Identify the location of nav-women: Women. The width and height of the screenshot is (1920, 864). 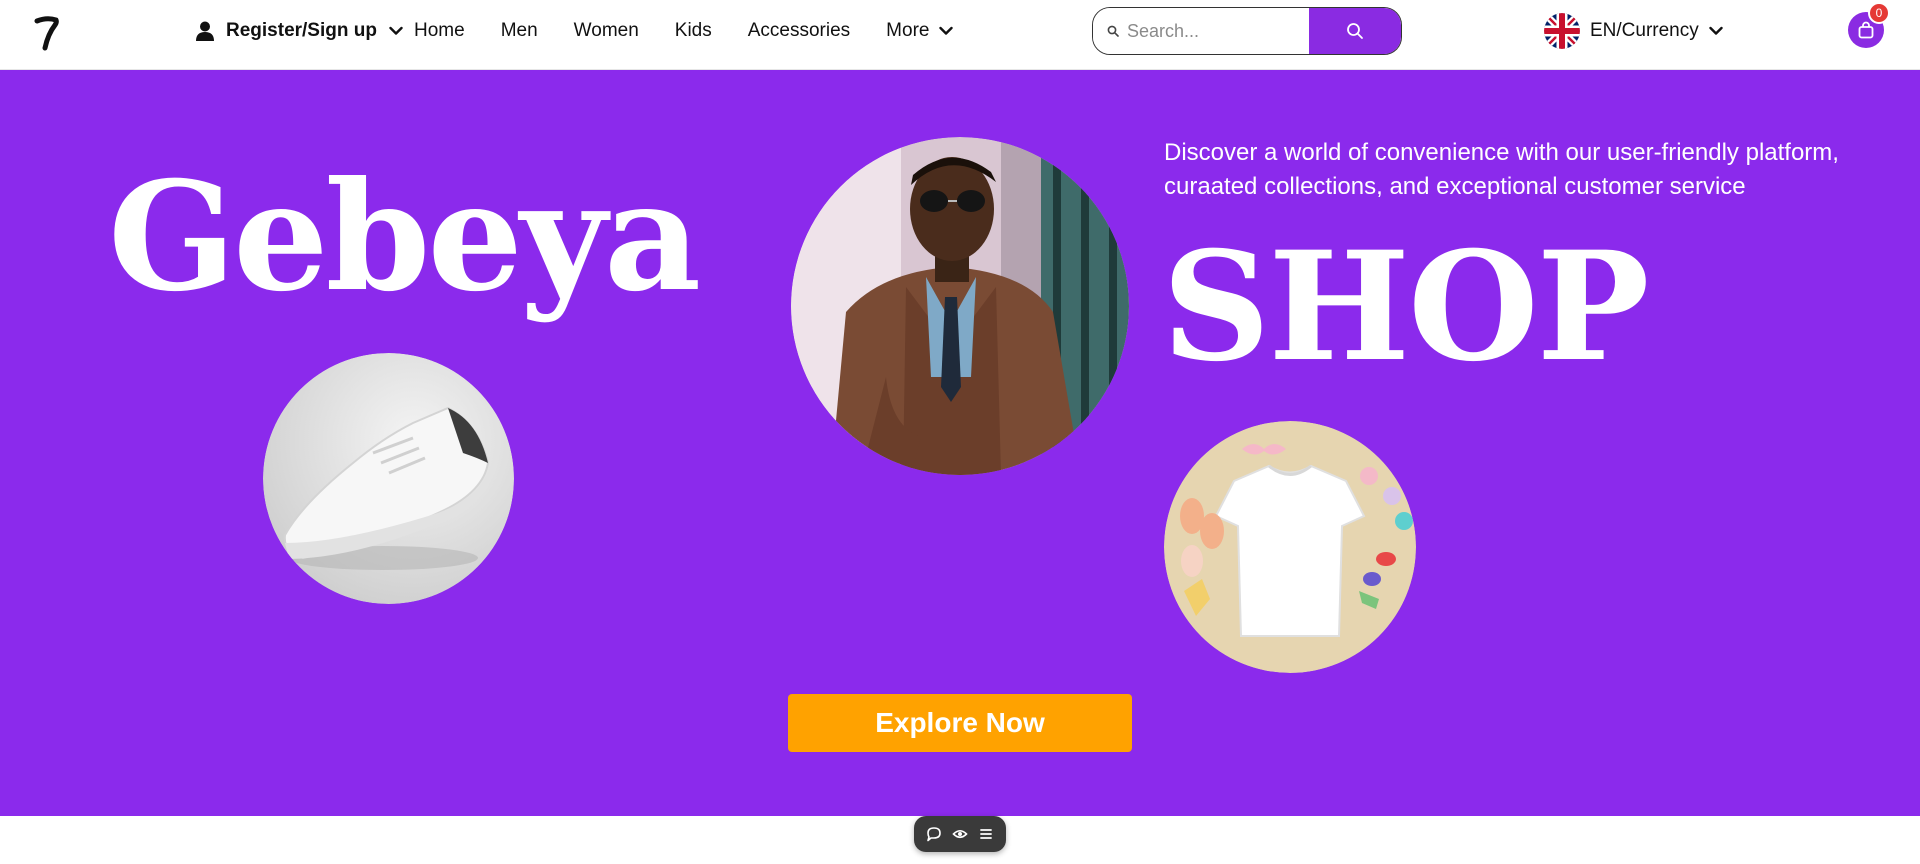
(606, 31).